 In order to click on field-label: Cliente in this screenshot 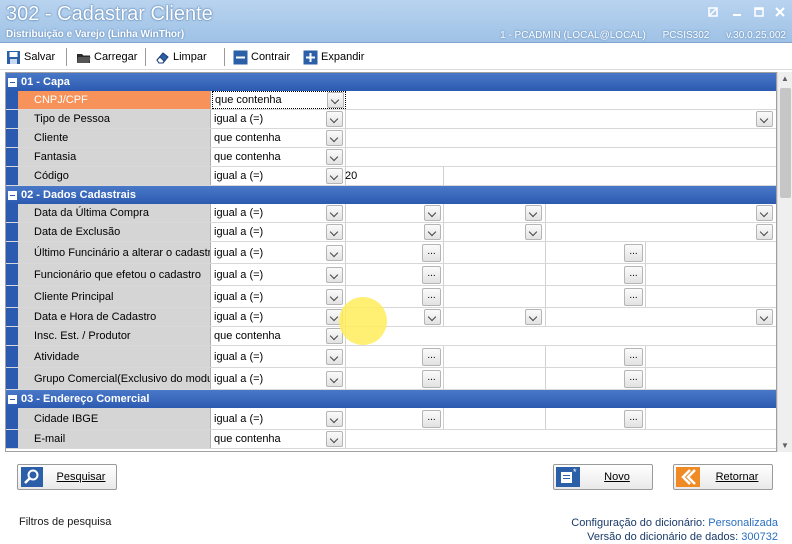, I will do `click(114, 138)`.